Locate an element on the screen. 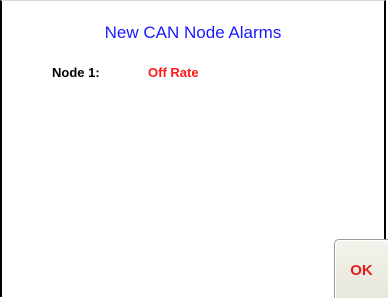 This screenshot has height=298, width=388. alarm-status: Off Rate is located at coordinates (173, 72).